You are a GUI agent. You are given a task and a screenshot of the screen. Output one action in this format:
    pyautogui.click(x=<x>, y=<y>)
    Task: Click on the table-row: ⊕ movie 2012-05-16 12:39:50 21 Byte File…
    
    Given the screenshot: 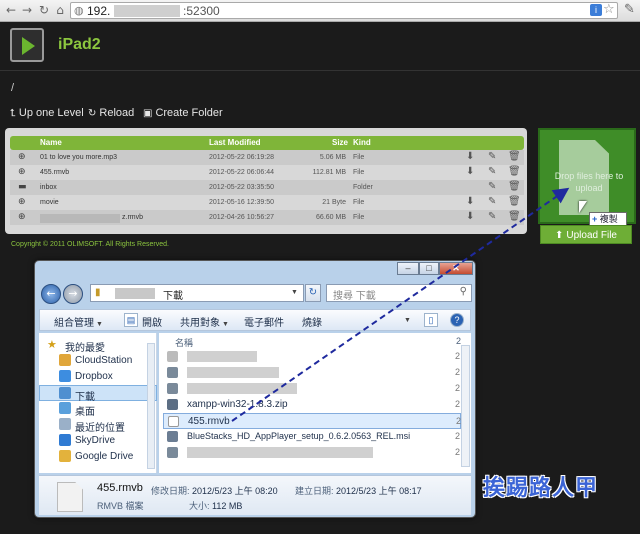 What is the action you would take?
    pyautogui.click(x=267, y=202)
    